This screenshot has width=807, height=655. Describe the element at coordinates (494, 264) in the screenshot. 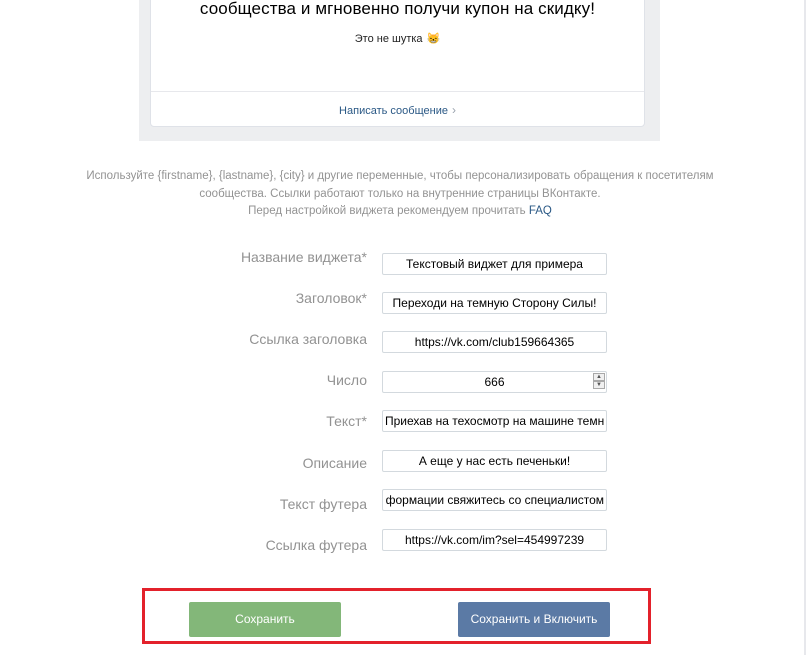

I see `widget-name-input: Текстовый виджет для примера` at that location.